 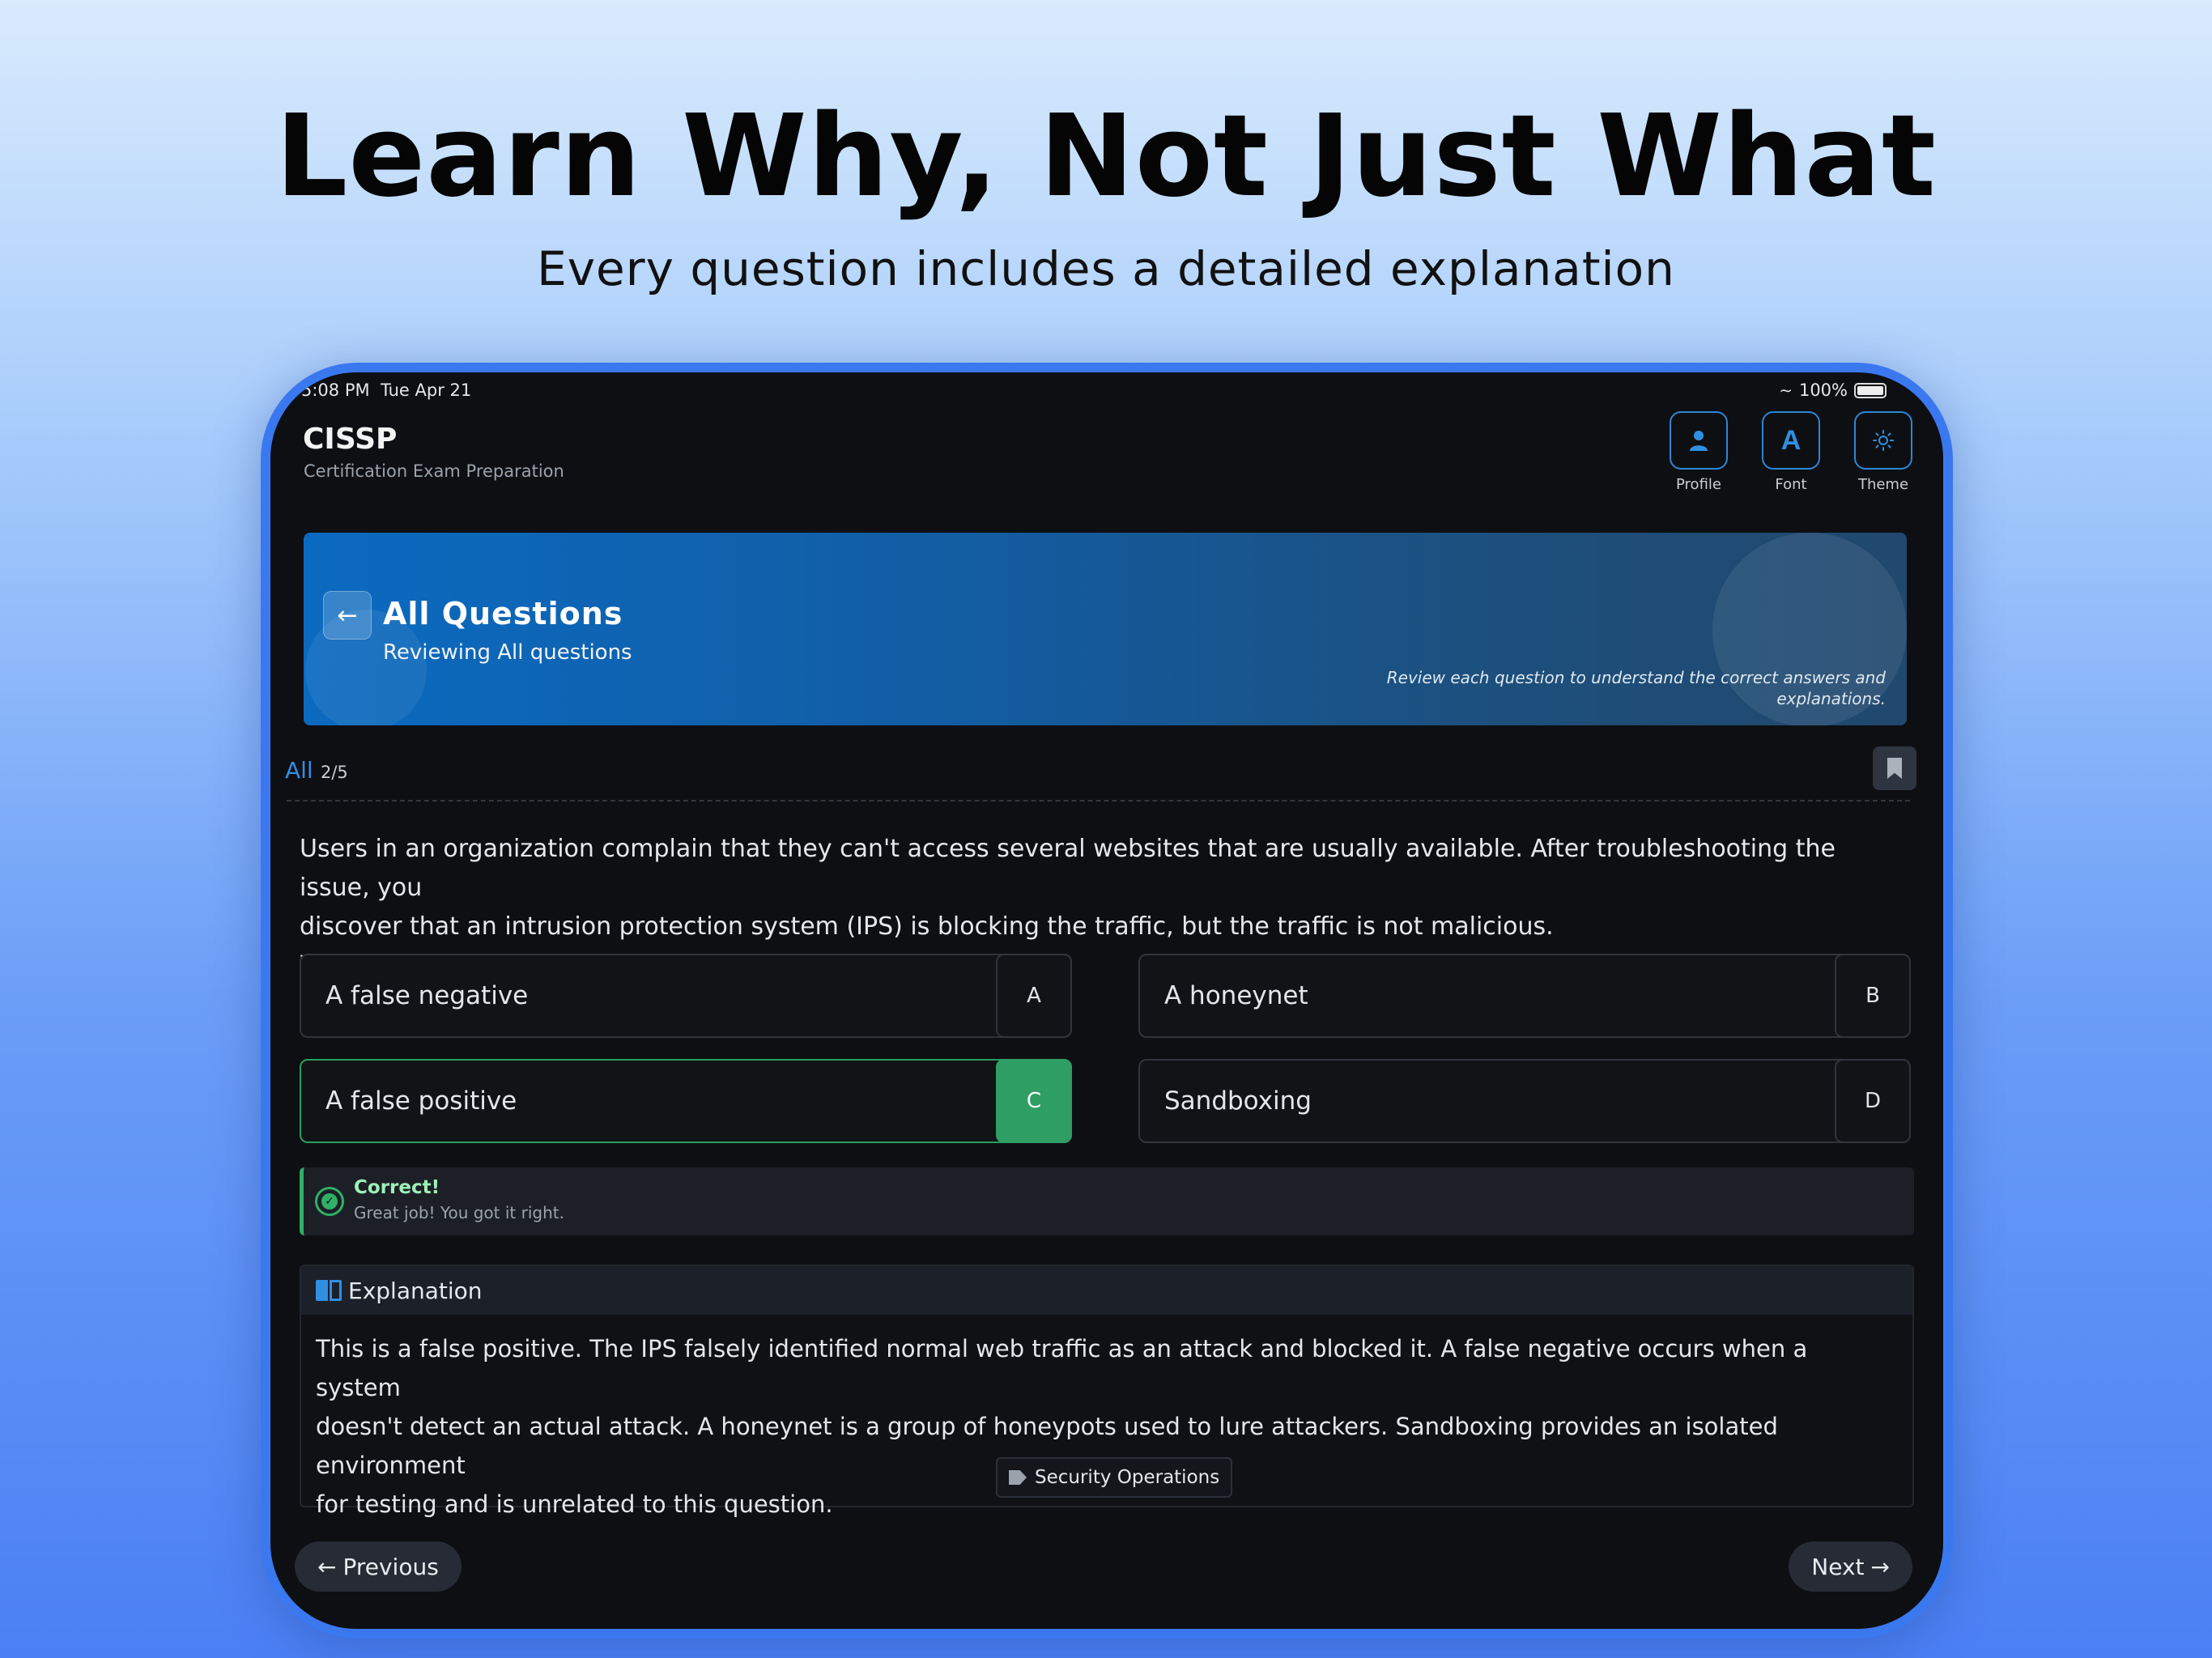 I want to click on previous-button: ← Previous, so click(x=379, y=1566).